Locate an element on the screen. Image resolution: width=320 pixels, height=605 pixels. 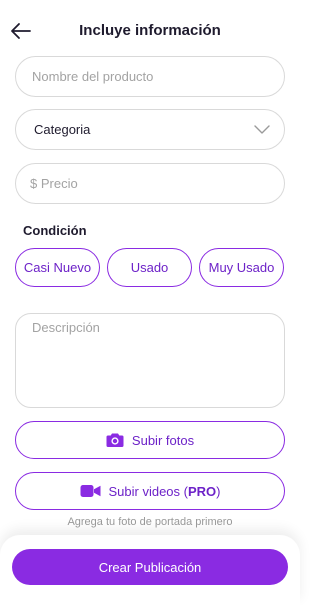
category-select: Categoria is located at coordinates (150, 129).